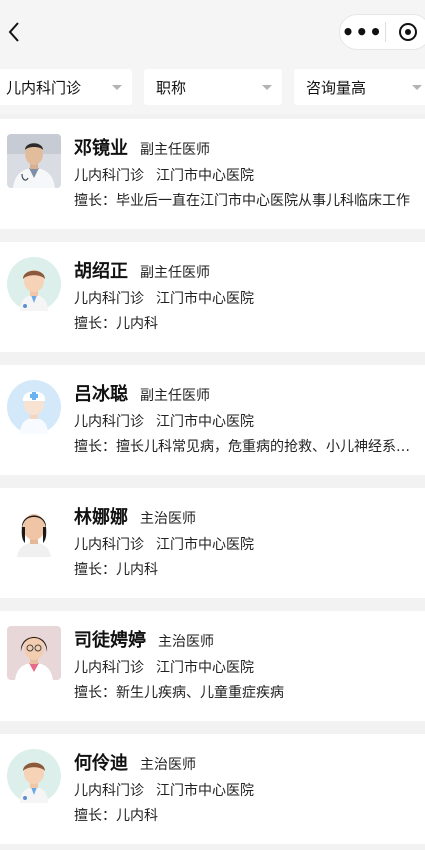 The width and height of the screenshot is (425, 850). I want to click on sort-filter-label: 咨询量高, so click(336, 87).